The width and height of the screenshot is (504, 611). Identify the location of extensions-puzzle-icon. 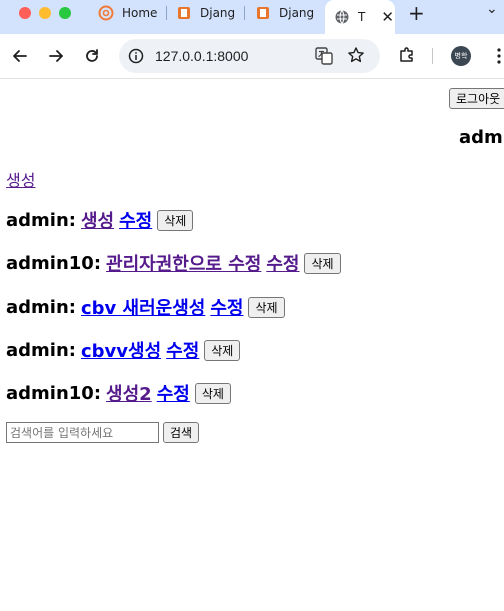
(407, 55).